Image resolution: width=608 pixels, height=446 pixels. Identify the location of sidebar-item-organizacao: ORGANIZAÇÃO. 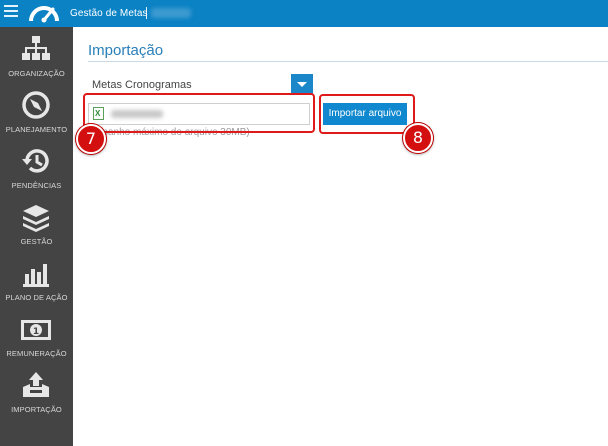
(36, 57).